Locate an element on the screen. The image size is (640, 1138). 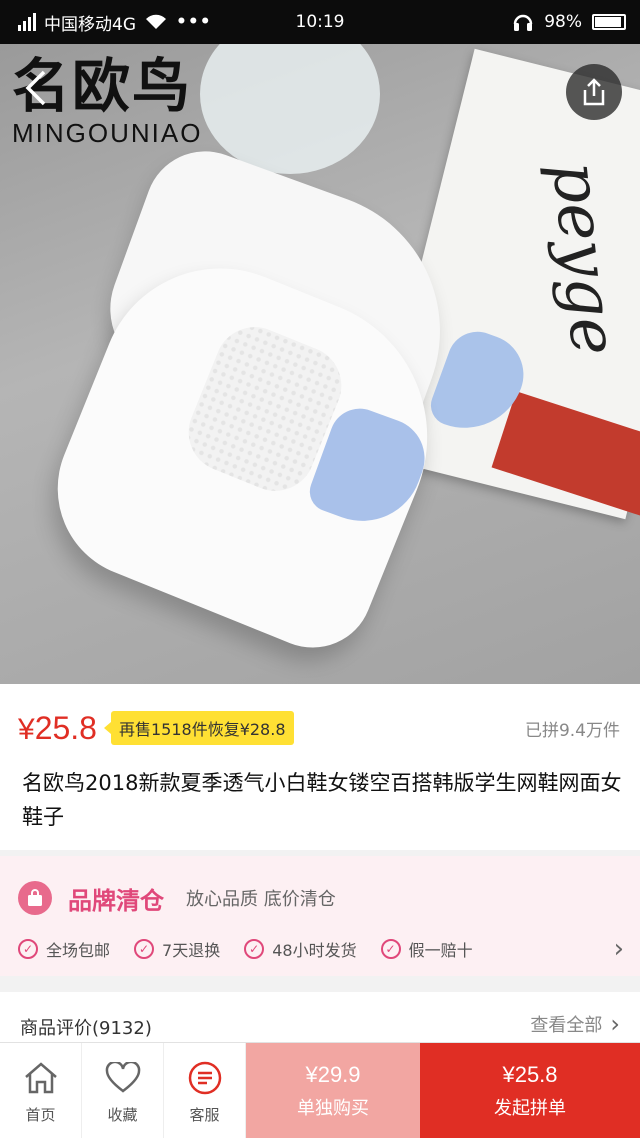
guarantee-item: ✓ 7天退换 is located at coordinates (177, 949).